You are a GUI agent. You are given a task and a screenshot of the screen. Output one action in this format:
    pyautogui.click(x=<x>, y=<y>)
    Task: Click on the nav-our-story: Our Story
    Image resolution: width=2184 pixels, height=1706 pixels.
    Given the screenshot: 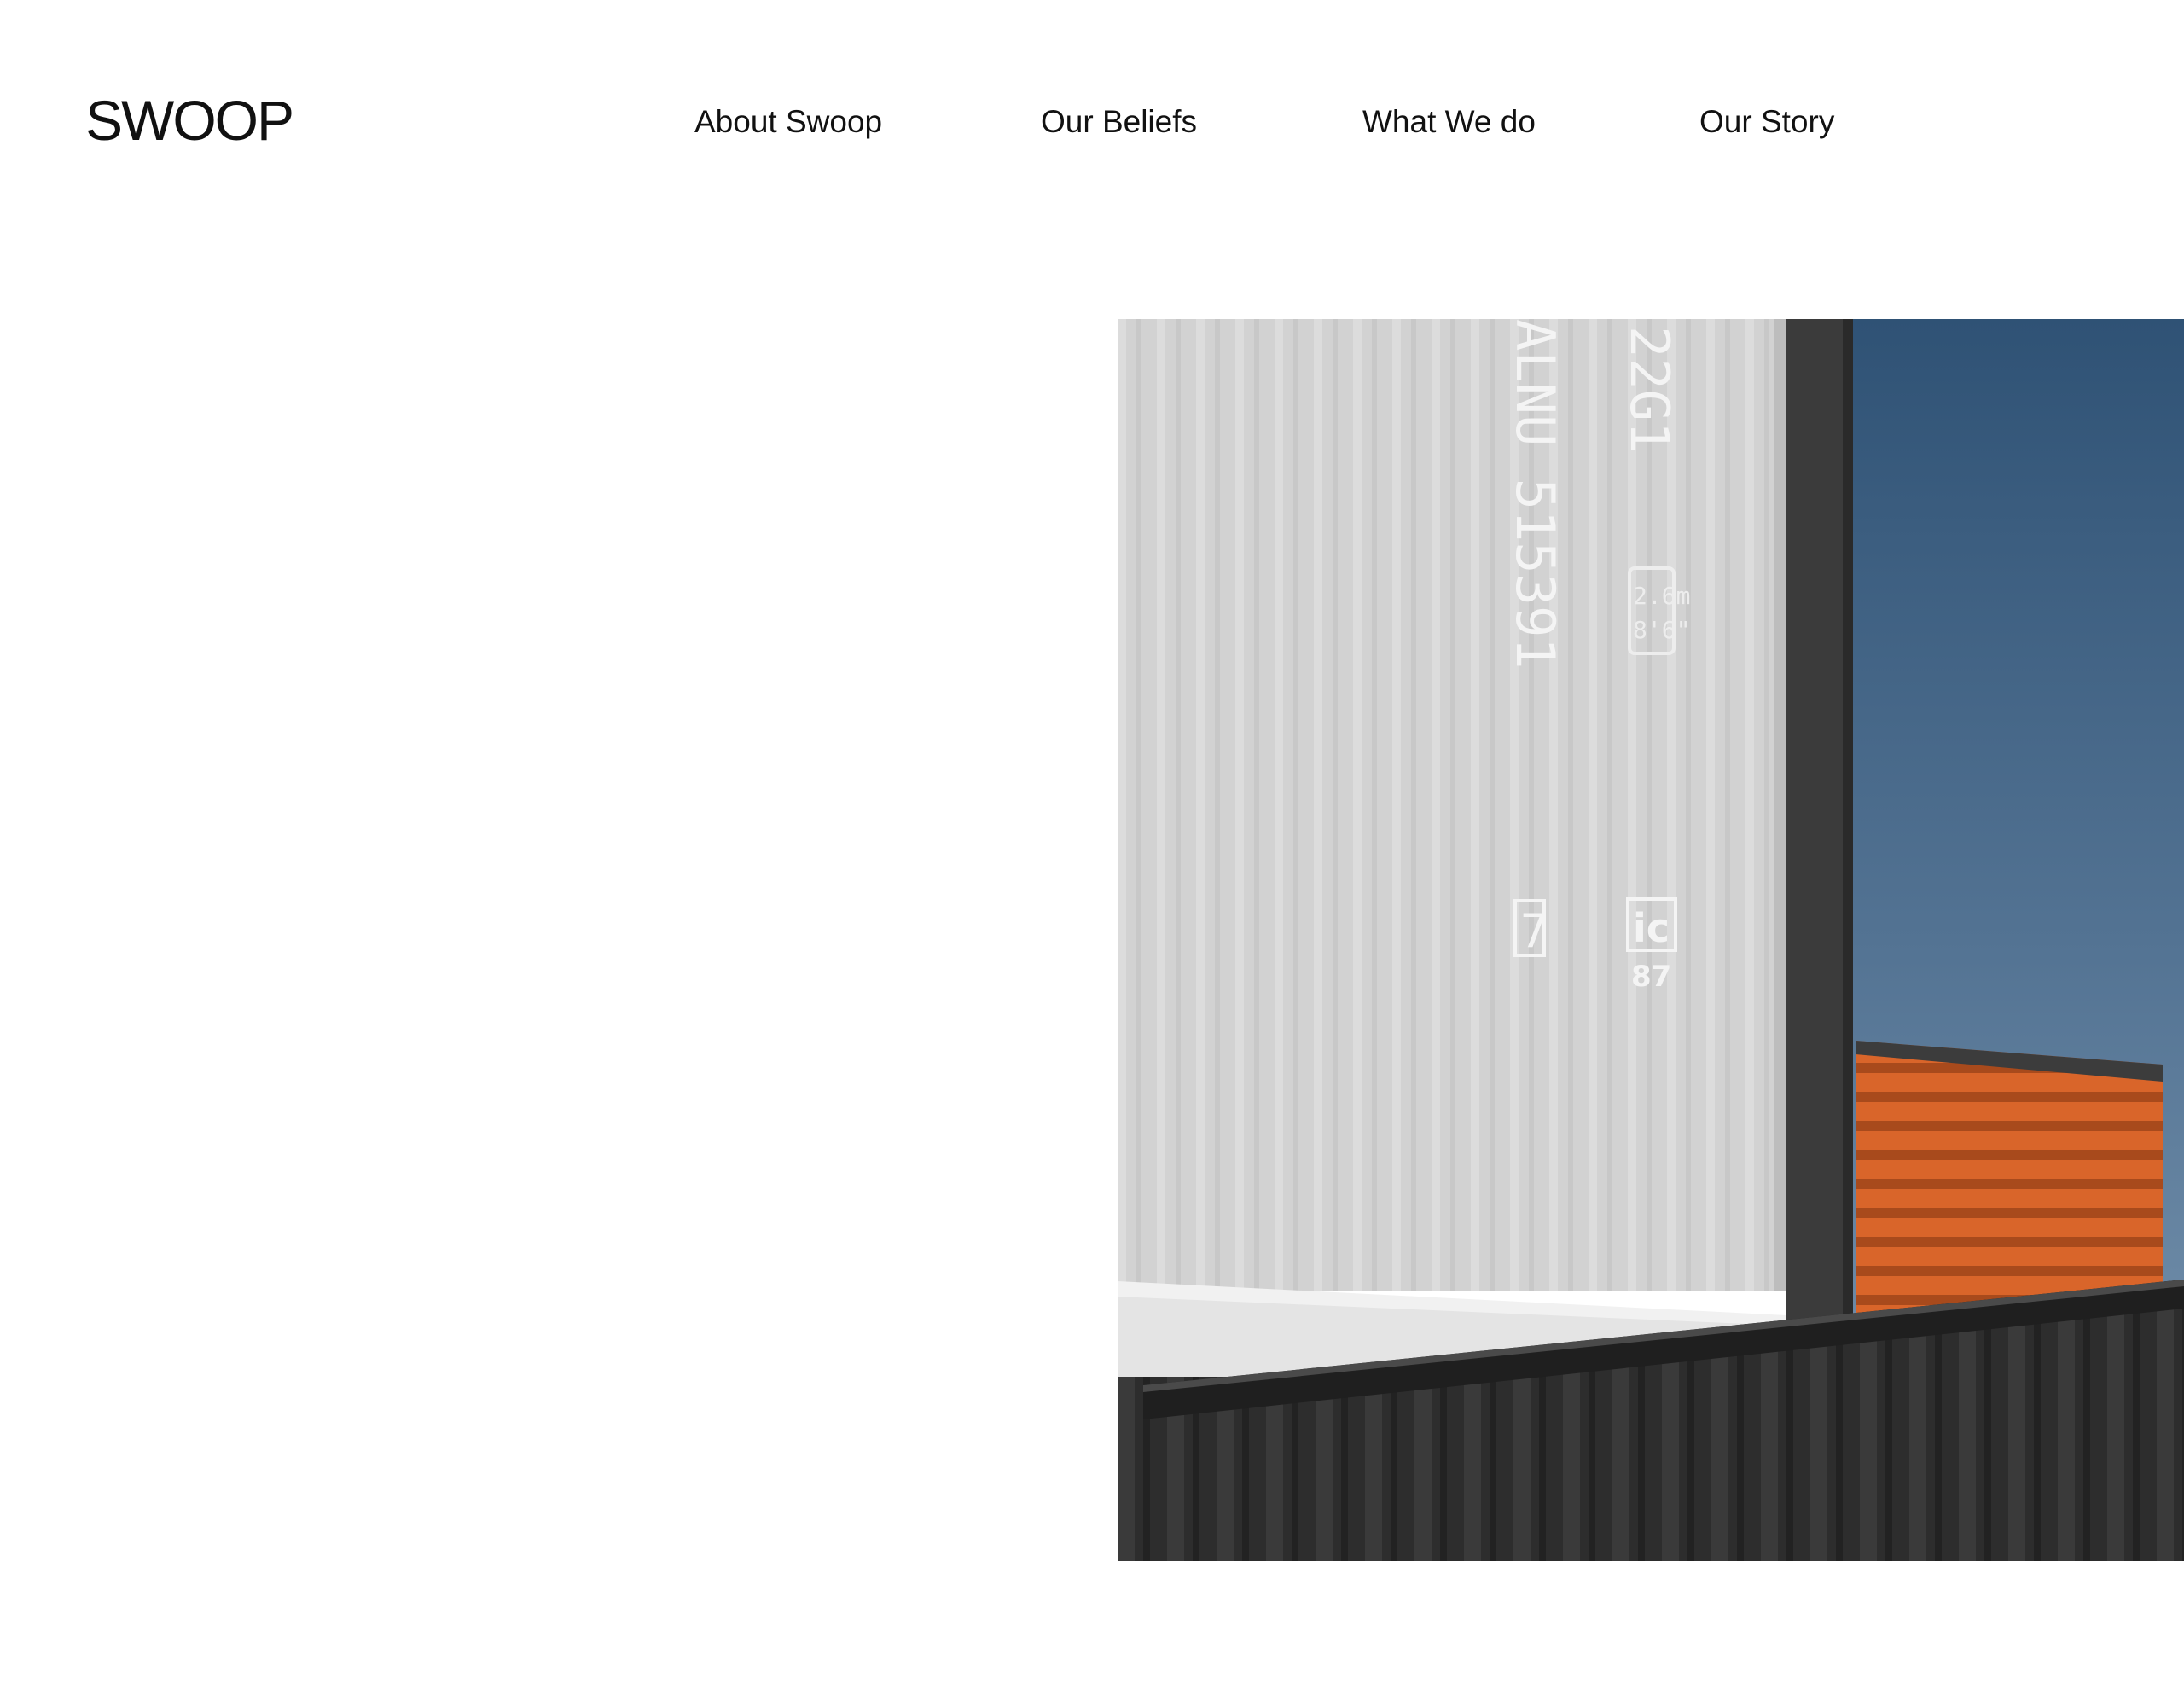 What is the action you would take?
    pyautogui.click(x=1766, y=121)
    